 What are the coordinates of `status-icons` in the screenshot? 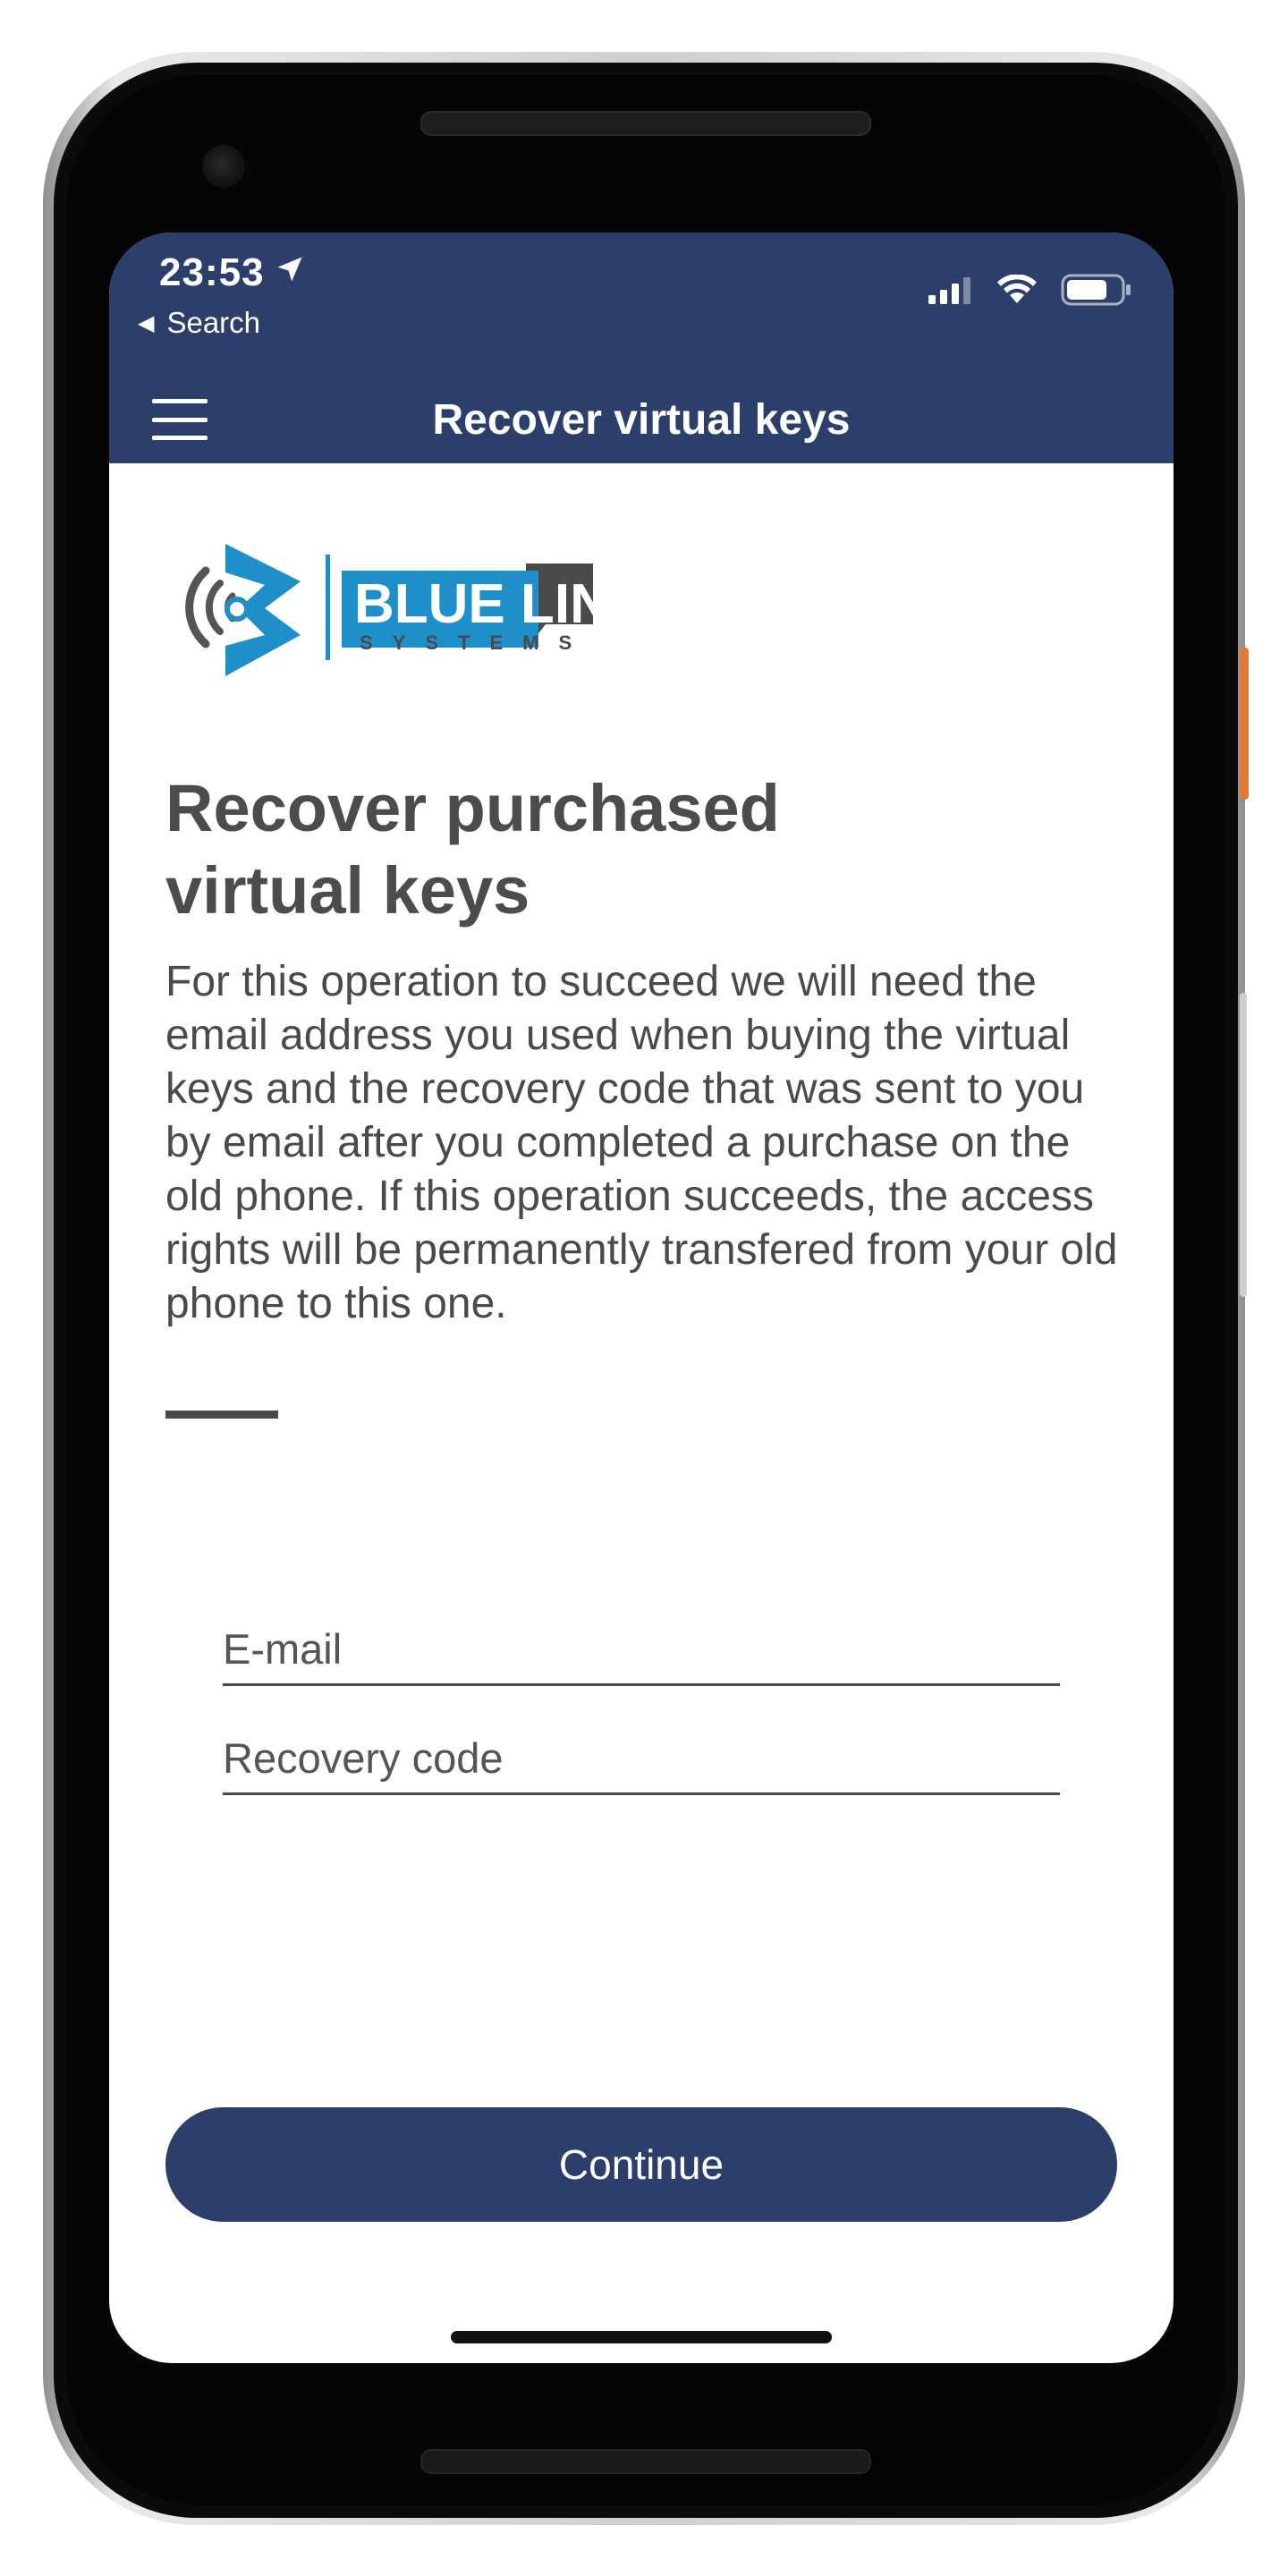 It's located at (1029, 292).